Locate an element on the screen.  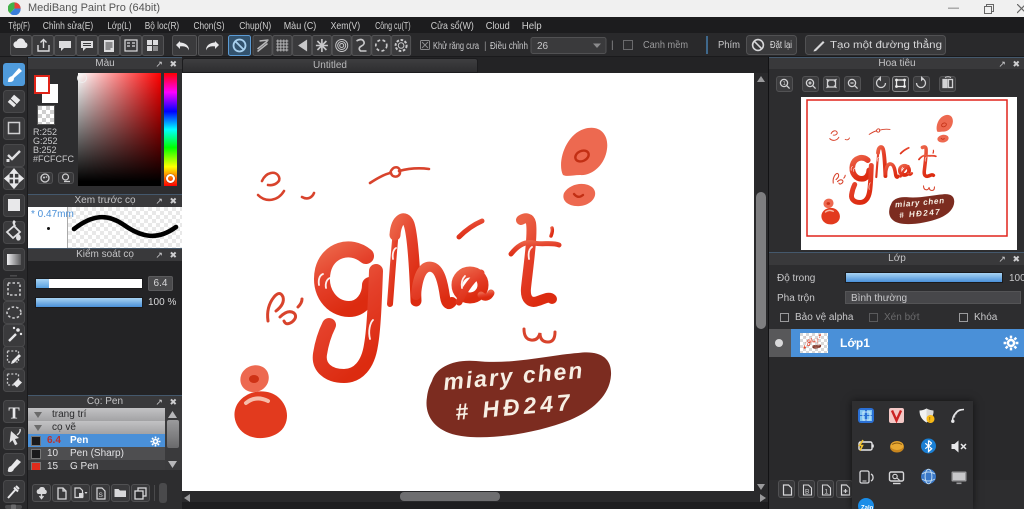
svg-text: Khử răng cưa is located at coordinates (456, 46).